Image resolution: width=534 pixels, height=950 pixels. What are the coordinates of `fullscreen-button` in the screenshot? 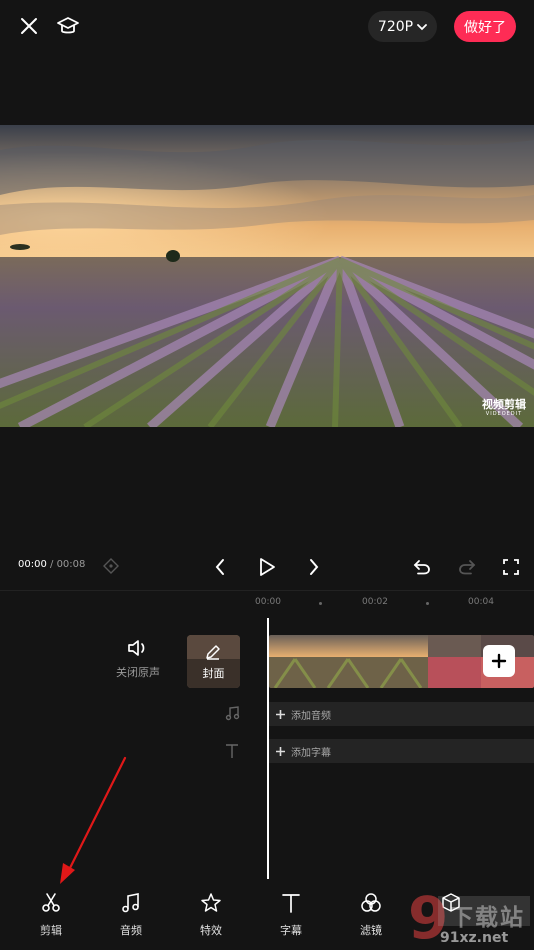 It's located at (511, 567).